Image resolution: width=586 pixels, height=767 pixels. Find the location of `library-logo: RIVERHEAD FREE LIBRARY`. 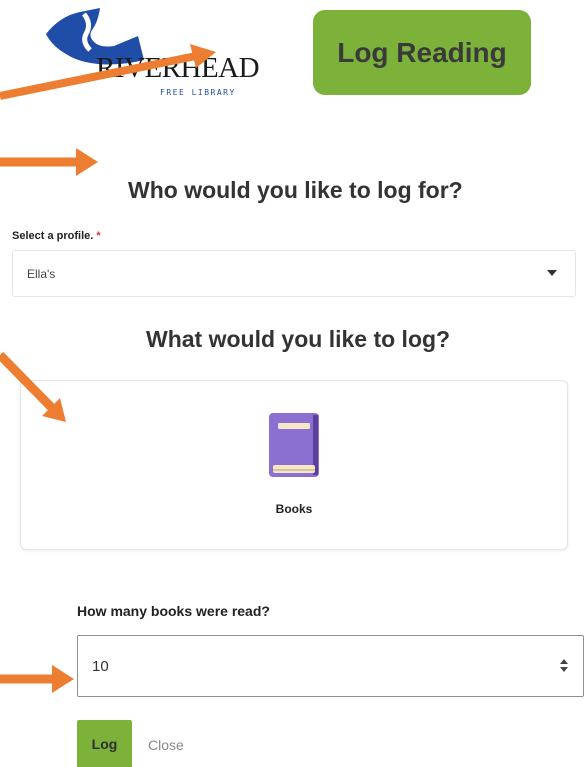

library-logo: RIVERHEAD FREE LIBRARY is located at coordinates (152, 54).